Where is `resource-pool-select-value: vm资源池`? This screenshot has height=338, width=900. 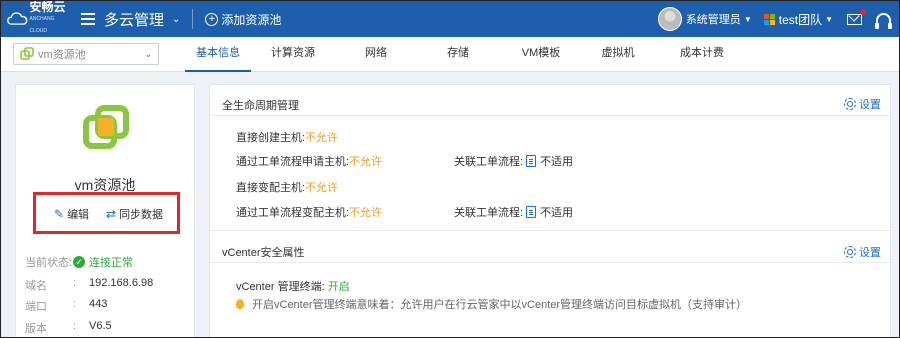 resource-pool-select-value: vm资源池 is located at coordinates (62, 55).